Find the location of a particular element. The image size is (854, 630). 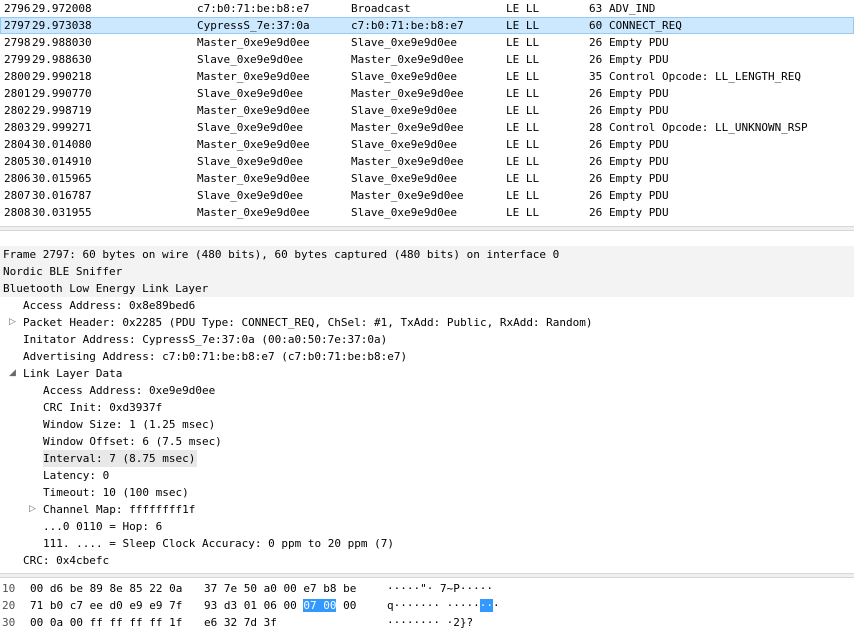

packet-cell-time: 29.990770 is located at coordinates (62, 93).